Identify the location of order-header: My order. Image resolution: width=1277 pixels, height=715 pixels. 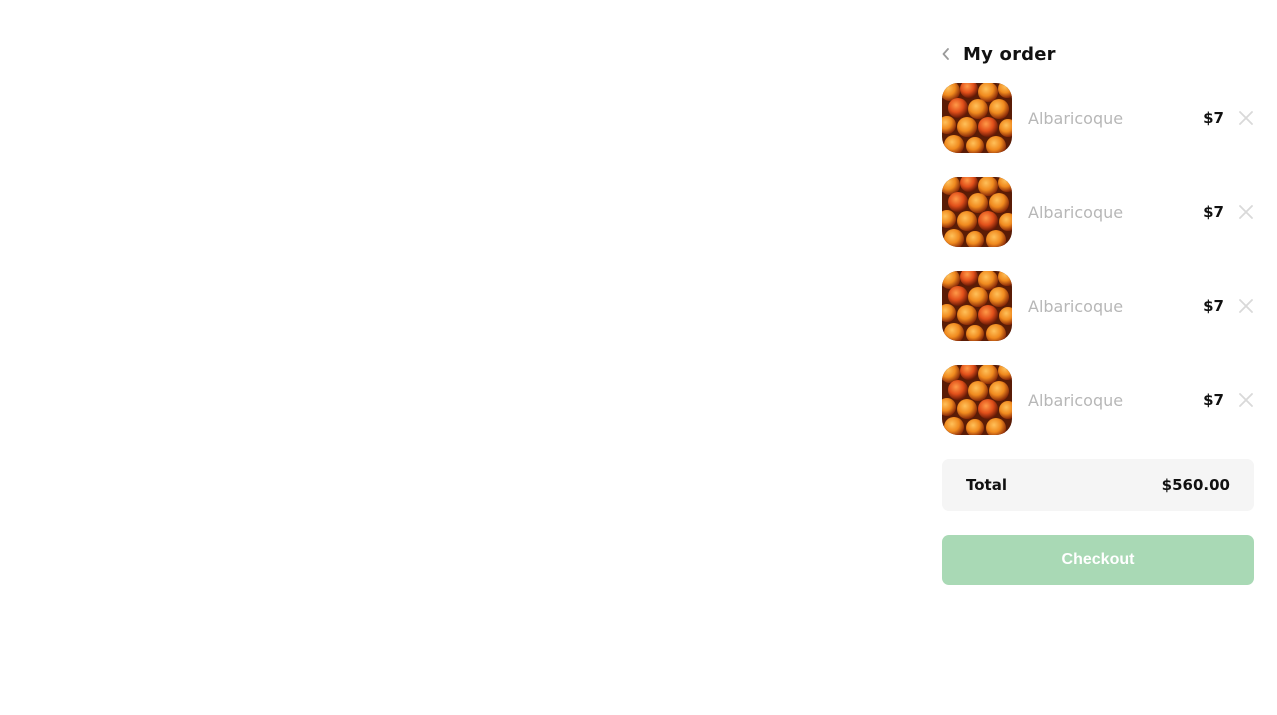
(1098, 54).